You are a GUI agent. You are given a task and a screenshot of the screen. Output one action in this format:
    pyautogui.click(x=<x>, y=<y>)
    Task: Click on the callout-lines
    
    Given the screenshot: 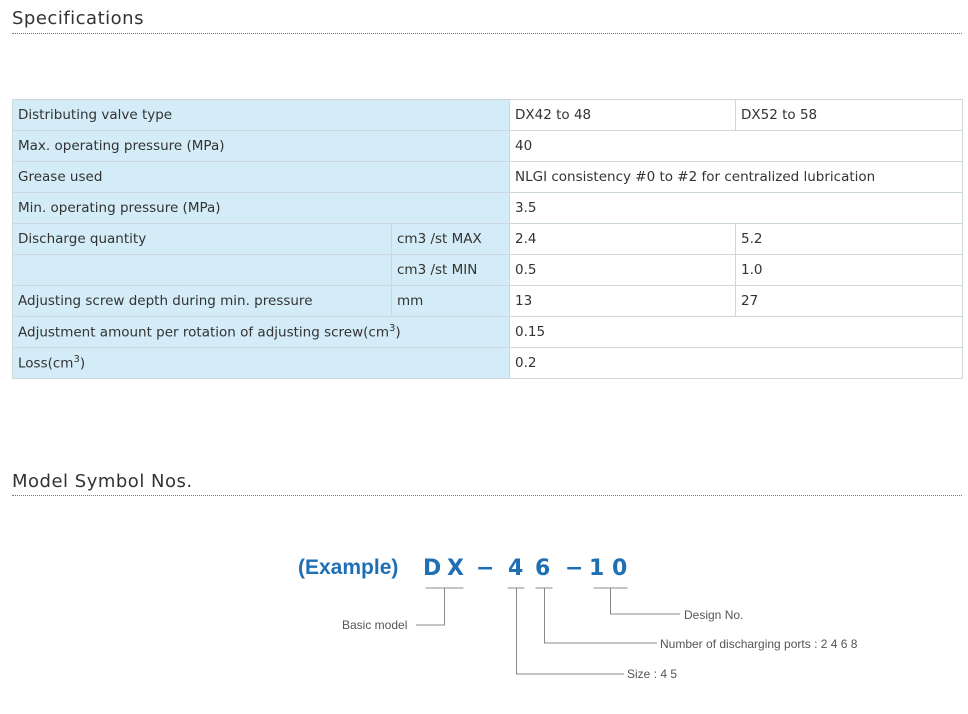 What is the action you would take?
    pyautogui.click(x=548, y=631)
    